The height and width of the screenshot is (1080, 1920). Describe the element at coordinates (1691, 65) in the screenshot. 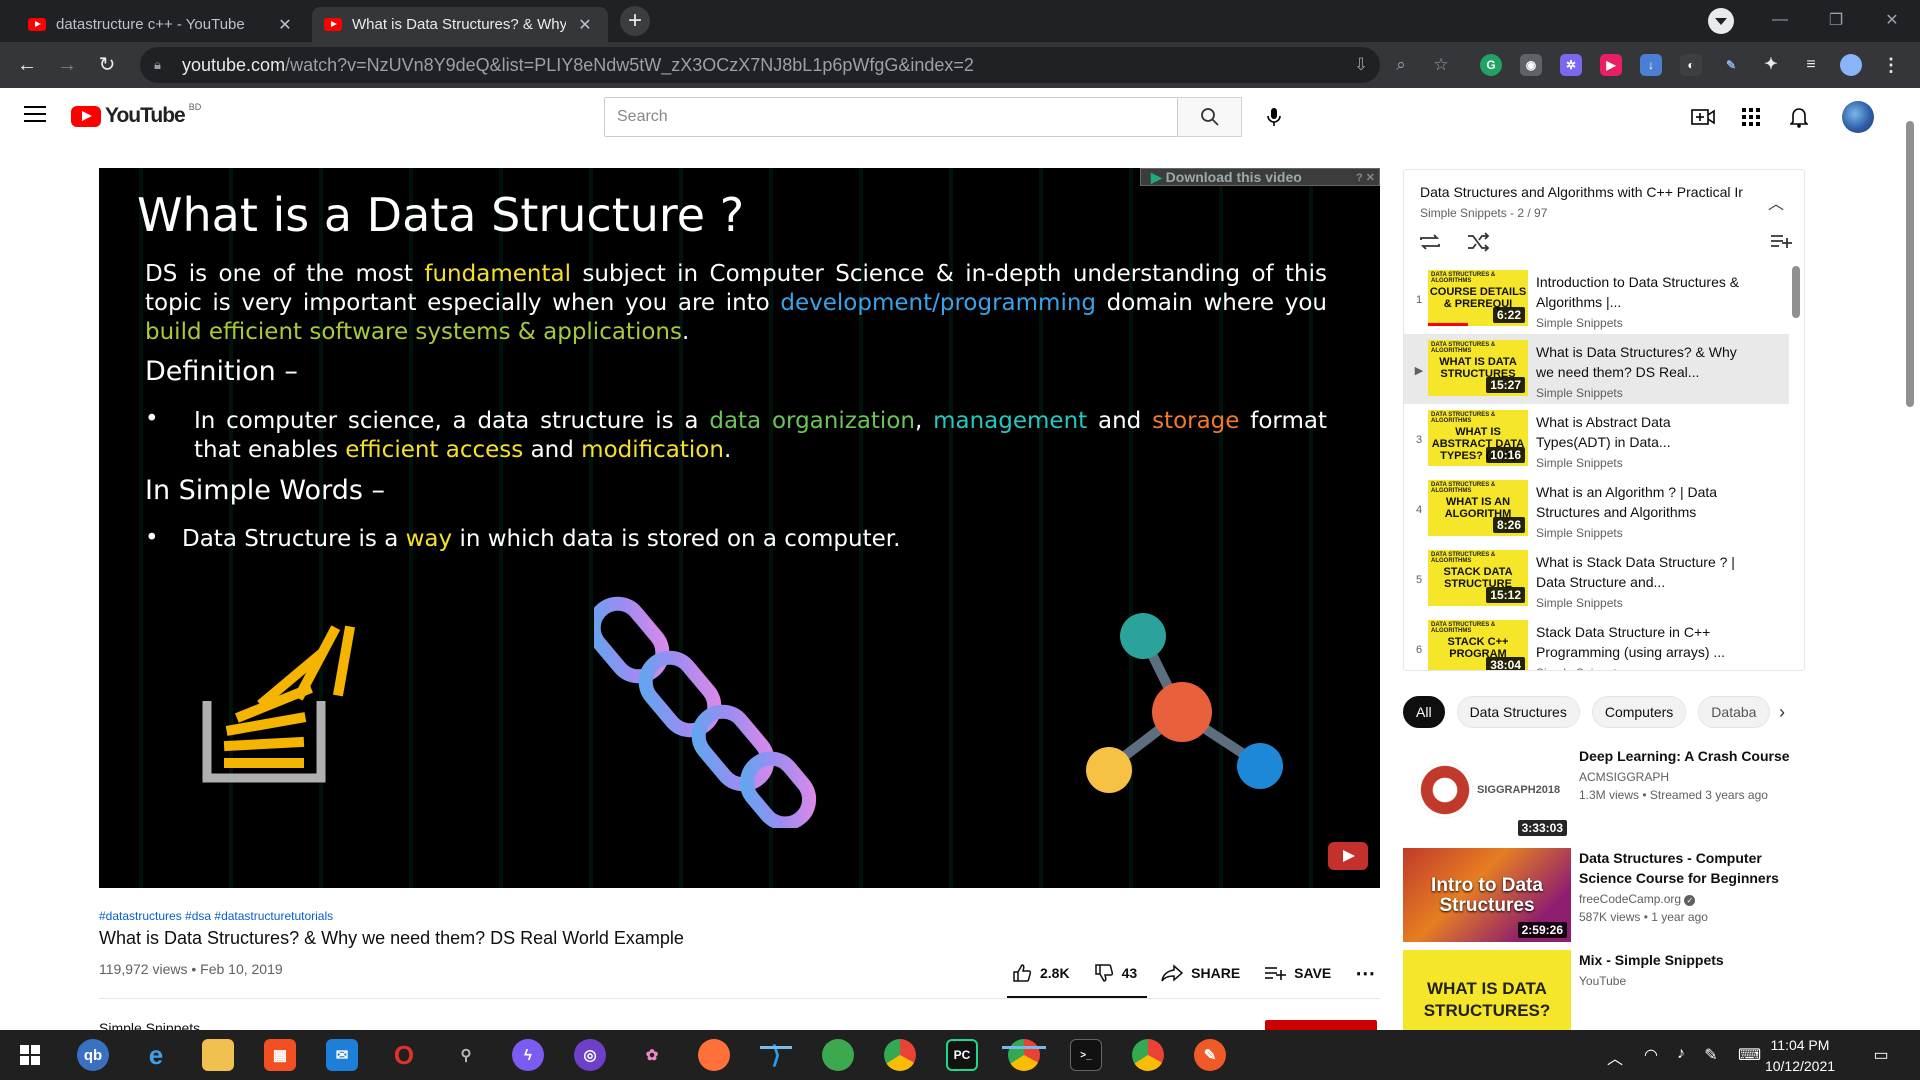

I see `extension-icon-2: ◐` at that location.